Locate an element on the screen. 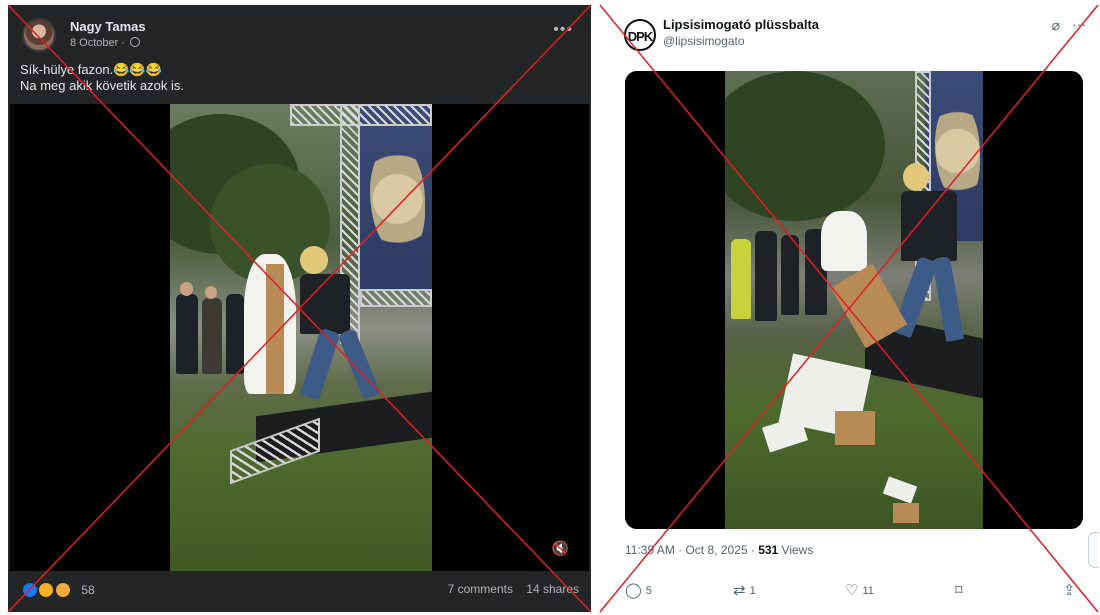  bookmark-button: ⌑ is located at coordinates (961, 590).